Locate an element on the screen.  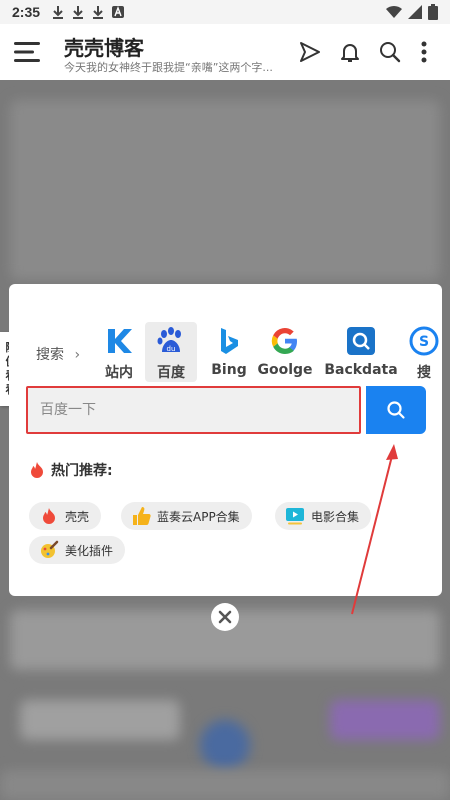
engine-name: Bing is located at coordinates (229, 370).